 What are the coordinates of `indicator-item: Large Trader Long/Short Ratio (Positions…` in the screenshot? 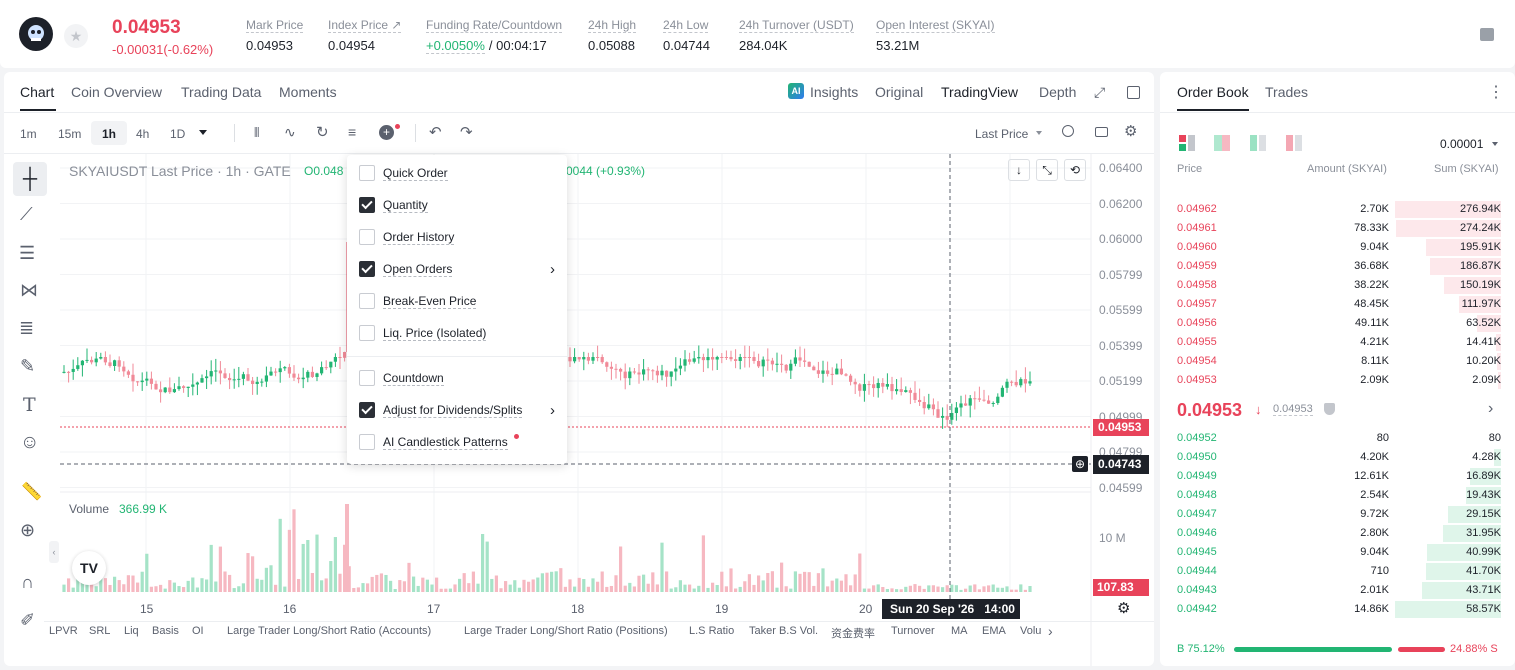 It's located at (566, 631).